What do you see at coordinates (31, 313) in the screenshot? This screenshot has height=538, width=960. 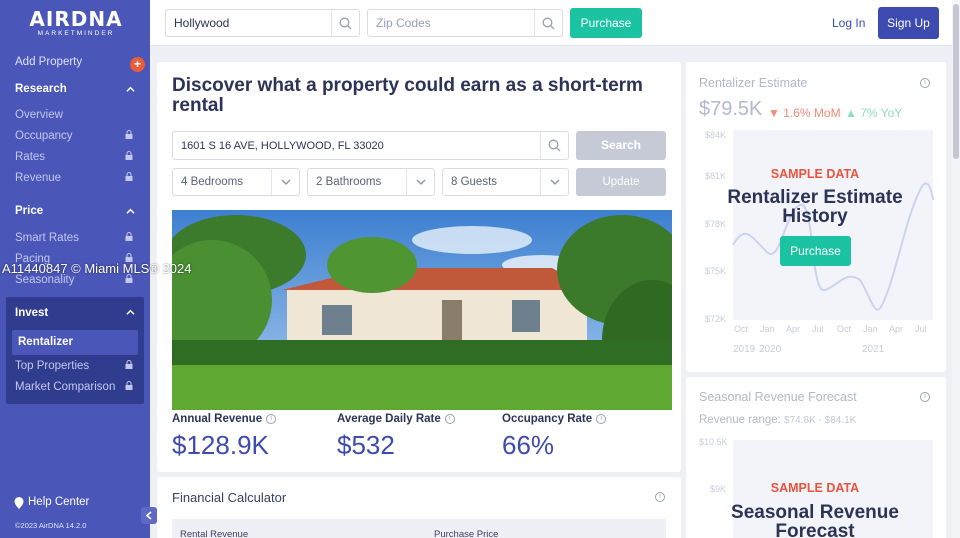 I see `invest-section-header: Invest` at bounding box center [31, 313].